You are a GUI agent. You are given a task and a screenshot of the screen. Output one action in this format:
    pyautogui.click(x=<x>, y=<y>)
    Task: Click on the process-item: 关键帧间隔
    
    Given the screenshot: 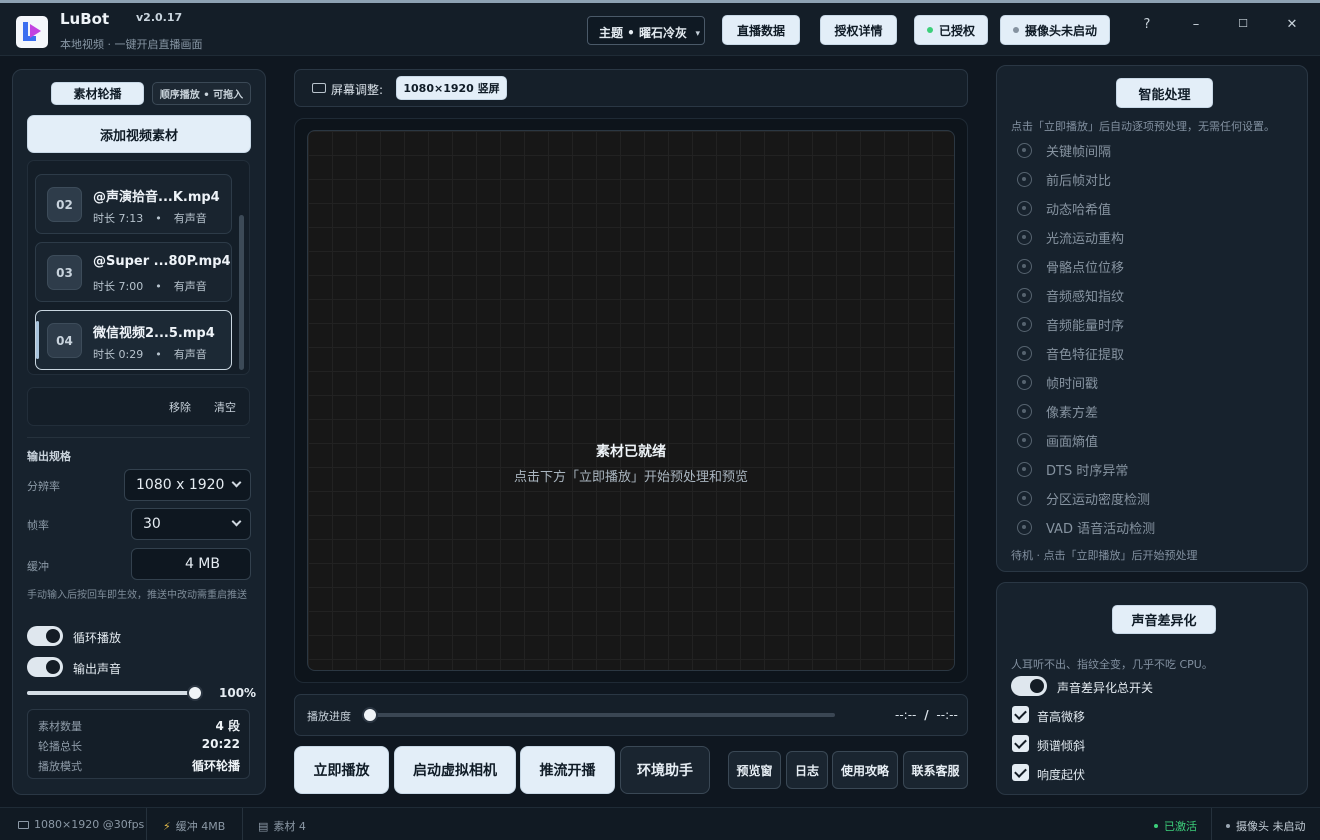 What is the action you would take?
    pyautogui.click(x=1064, y=150)
    